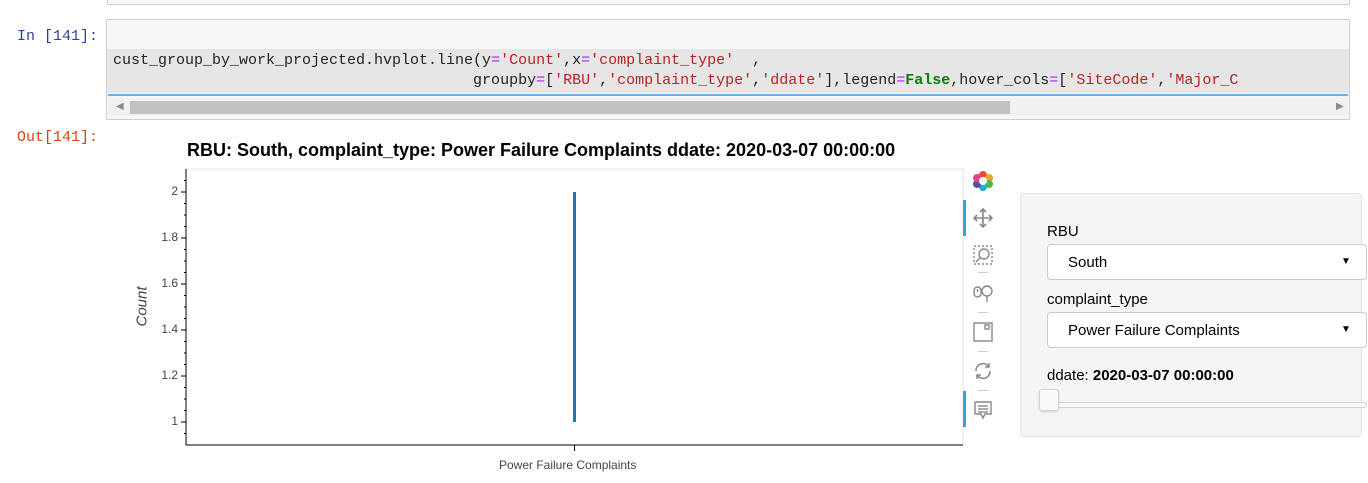 The height and width of the screenshot is (483, 1368). Describe the element at coordinates (983, 293) in the screenshot. I see `wheel-zoom-icon` at that location.